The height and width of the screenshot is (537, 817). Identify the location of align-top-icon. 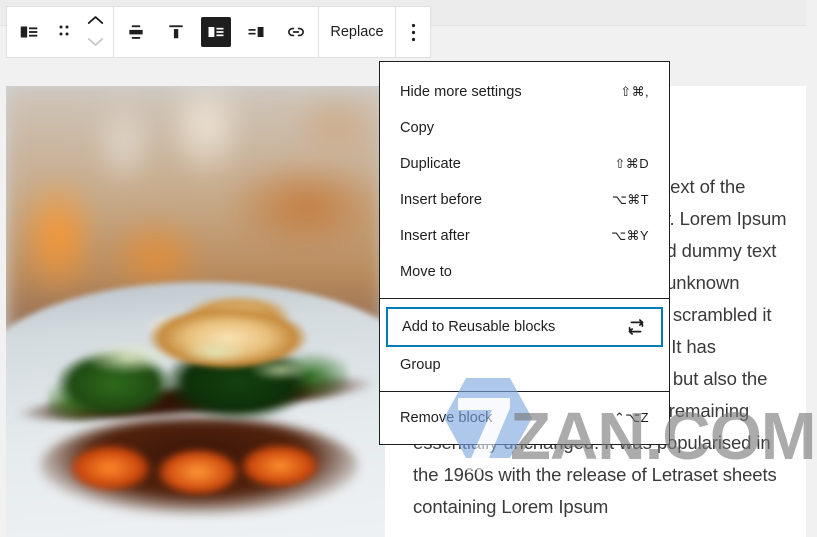
(176, 32).